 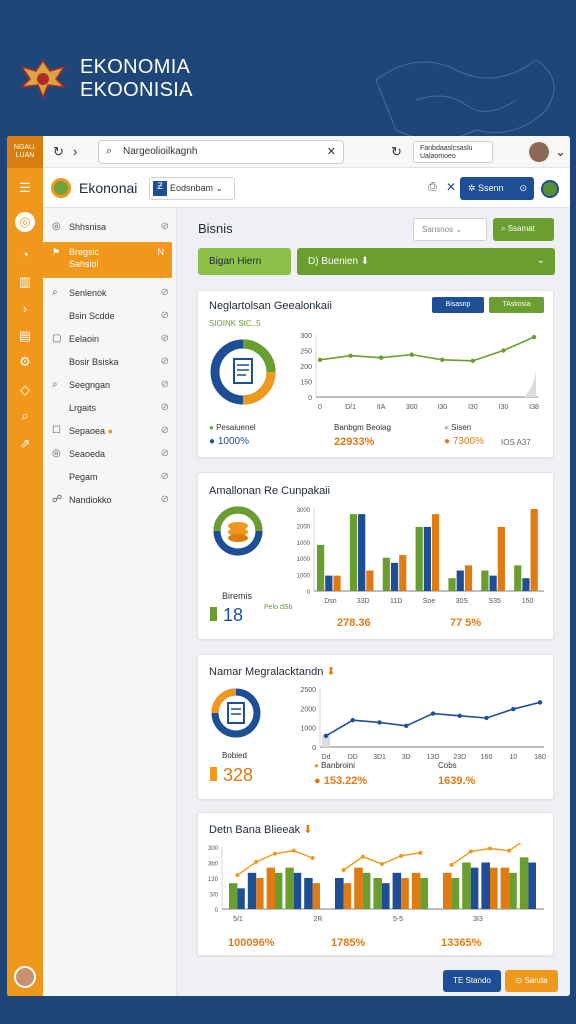 I want to click on profile-avatar, so click(x=539, y=152).